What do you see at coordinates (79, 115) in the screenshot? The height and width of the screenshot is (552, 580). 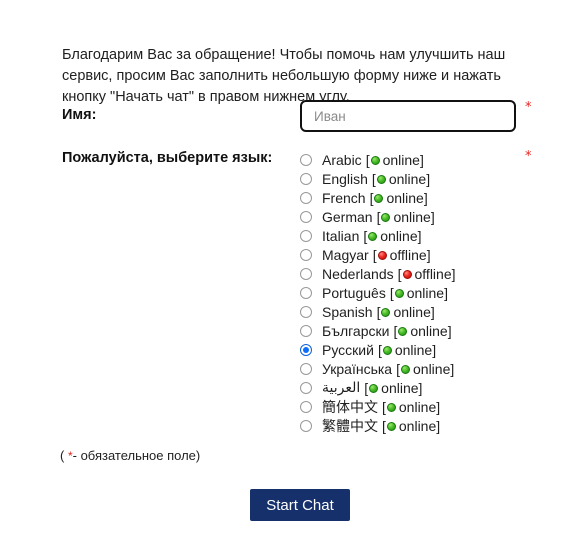 I see `name-field-label: Имя:` at bounding box center [79, 115].